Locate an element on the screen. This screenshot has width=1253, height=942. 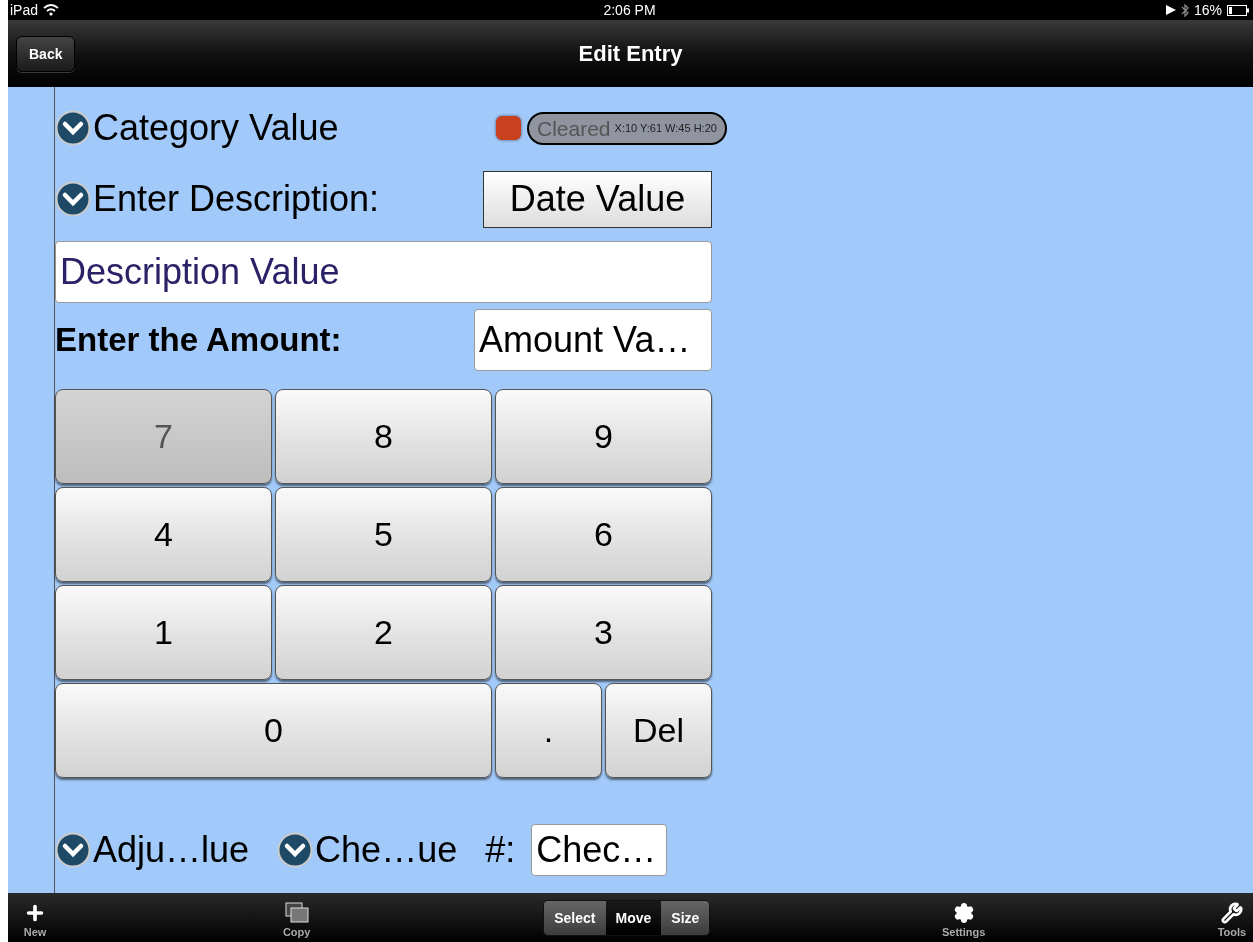
device-name: iPad is located at coordinates (24, 10).